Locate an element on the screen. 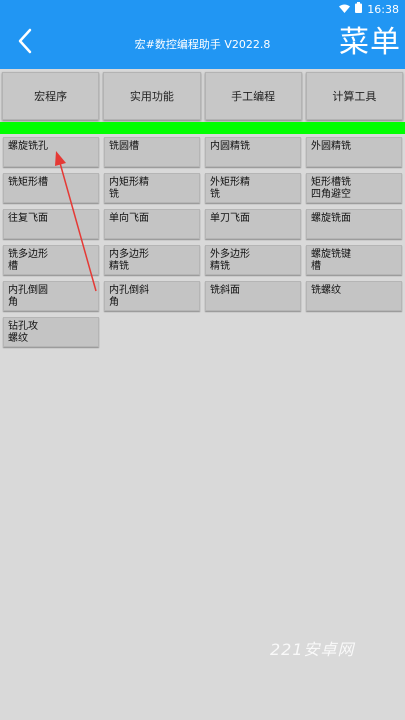 This screenshot has width=405, height=720. tab-calc-tools: 计算工具 is located at coordinates (354, 96).